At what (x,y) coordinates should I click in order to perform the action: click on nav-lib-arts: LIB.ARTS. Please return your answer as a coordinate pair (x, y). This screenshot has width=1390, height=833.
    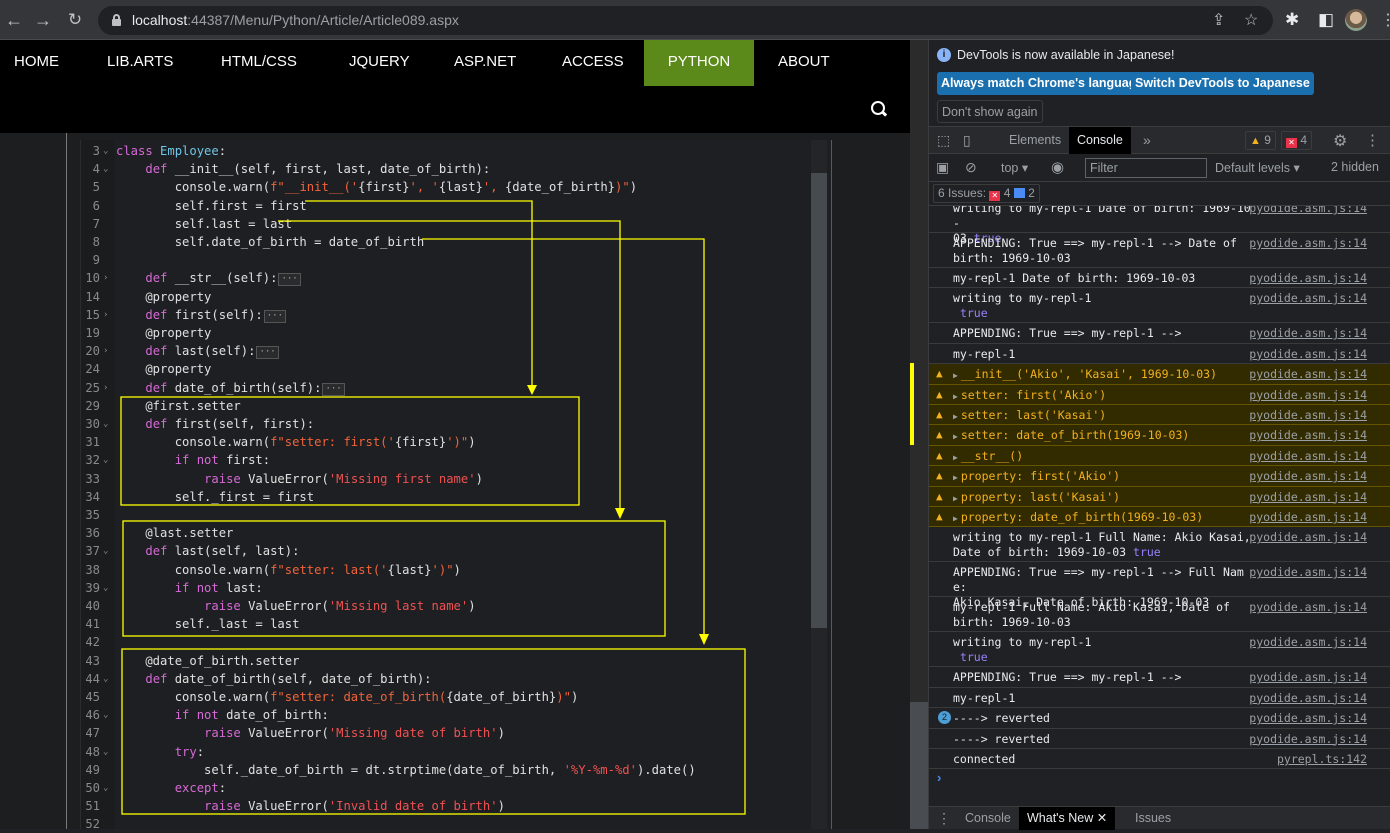
    Looking at the image, I should click on (140, 63).